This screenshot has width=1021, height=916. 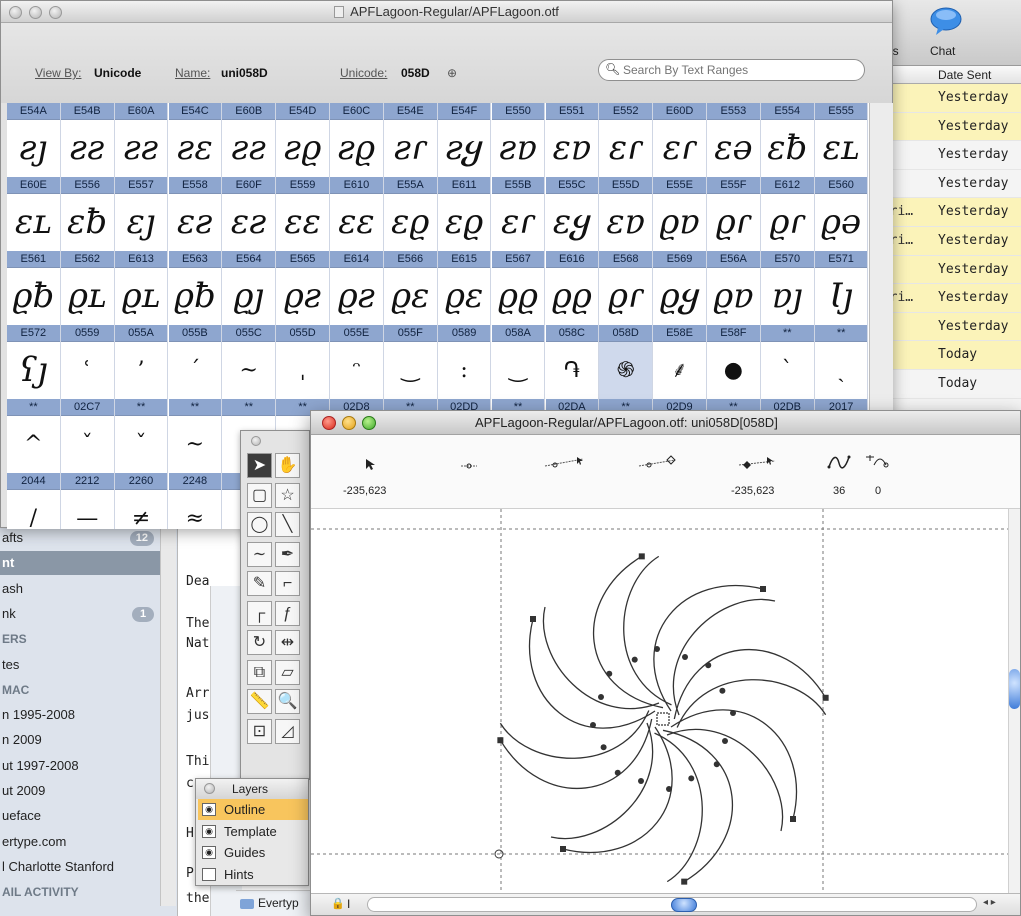 What do you see at coordinates (256, 441) in the screenshot?
I see `palette-close-button` at bounding box center [256, 441].